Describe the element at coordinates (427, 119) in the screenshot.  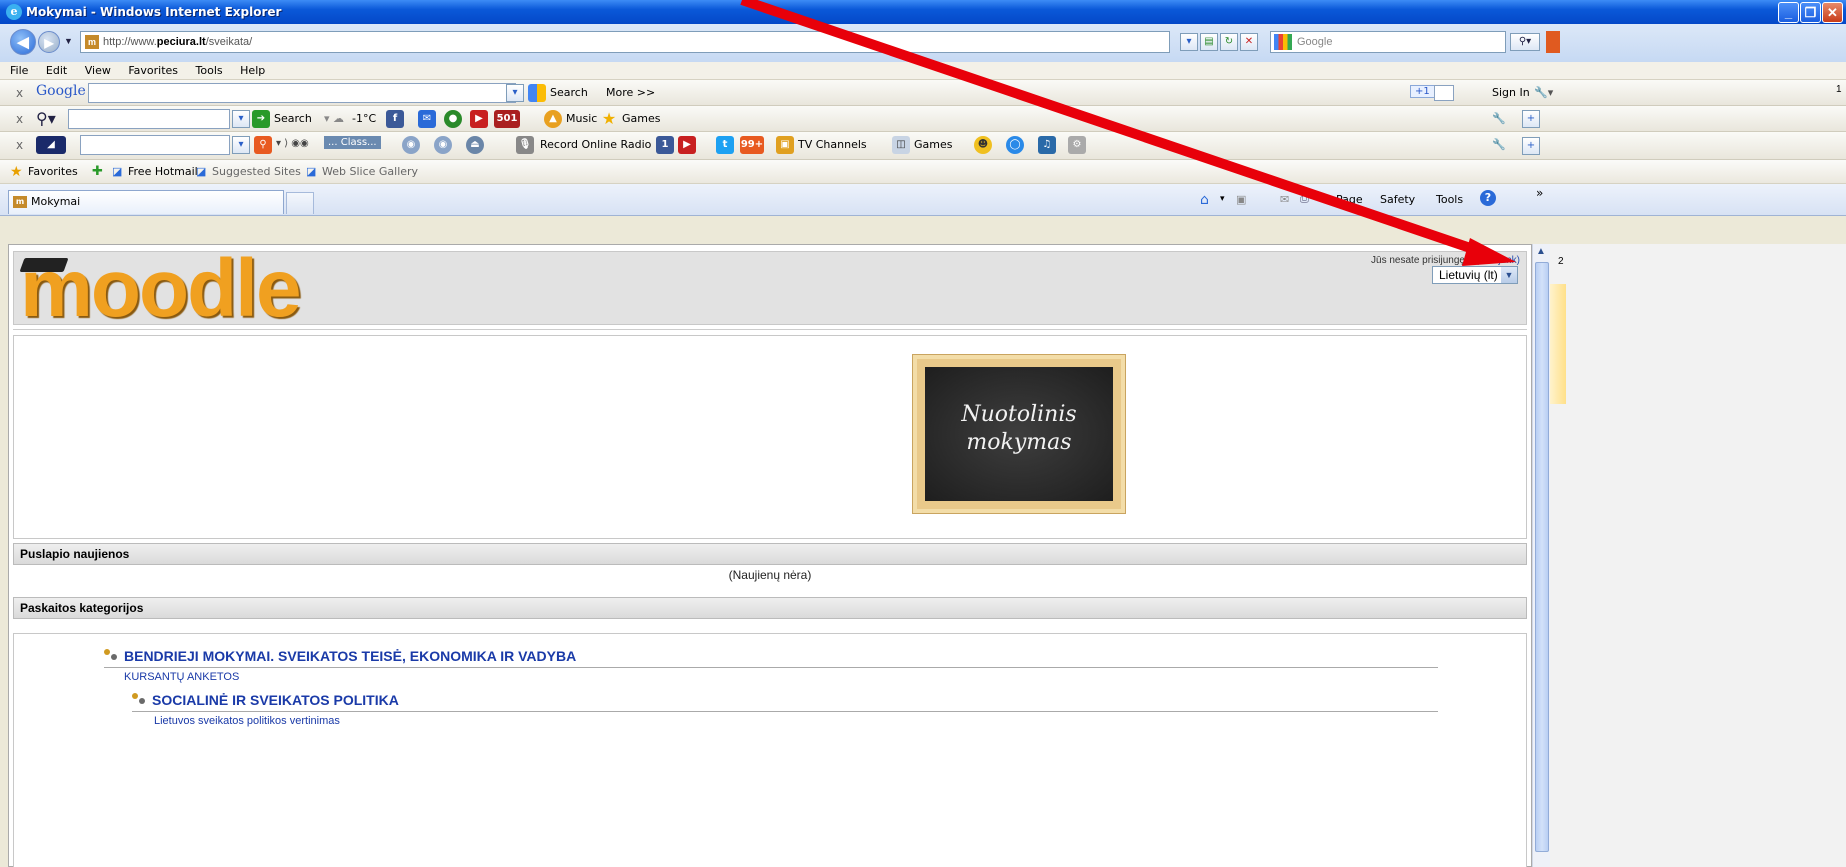
I see `mail-icon: ✉` at that location.